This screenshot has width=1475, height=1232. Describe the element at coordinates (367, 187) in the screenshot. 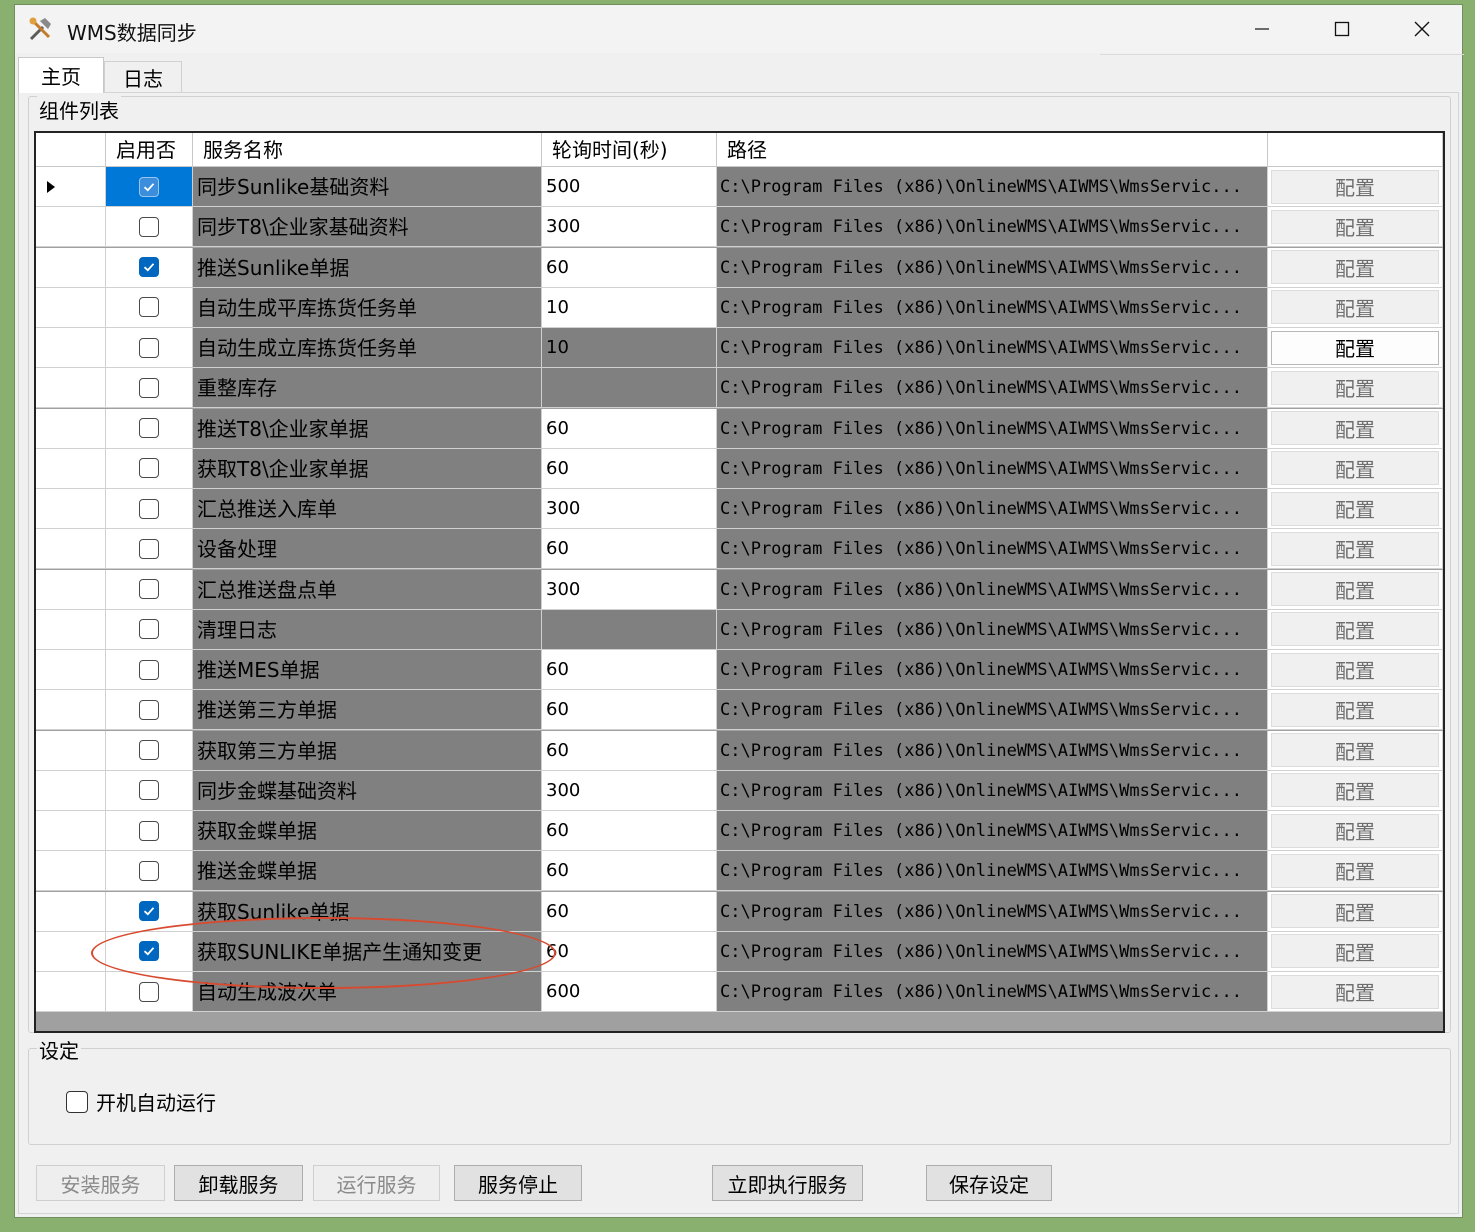

I see `service-name-cell: 同步Sunlike基础资料` at that location.